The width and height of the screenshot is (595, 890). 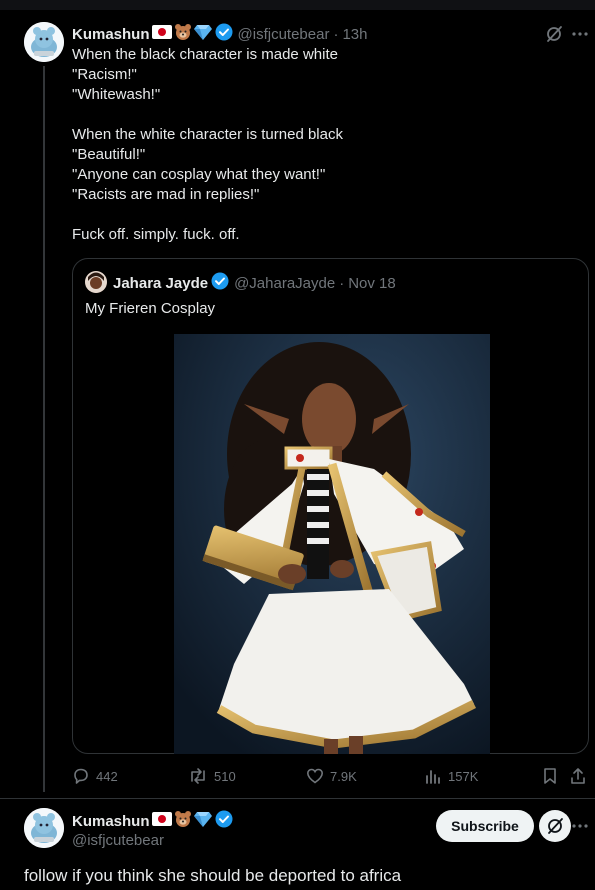 I want to click on repost-icon, so click(x=198, y=776).